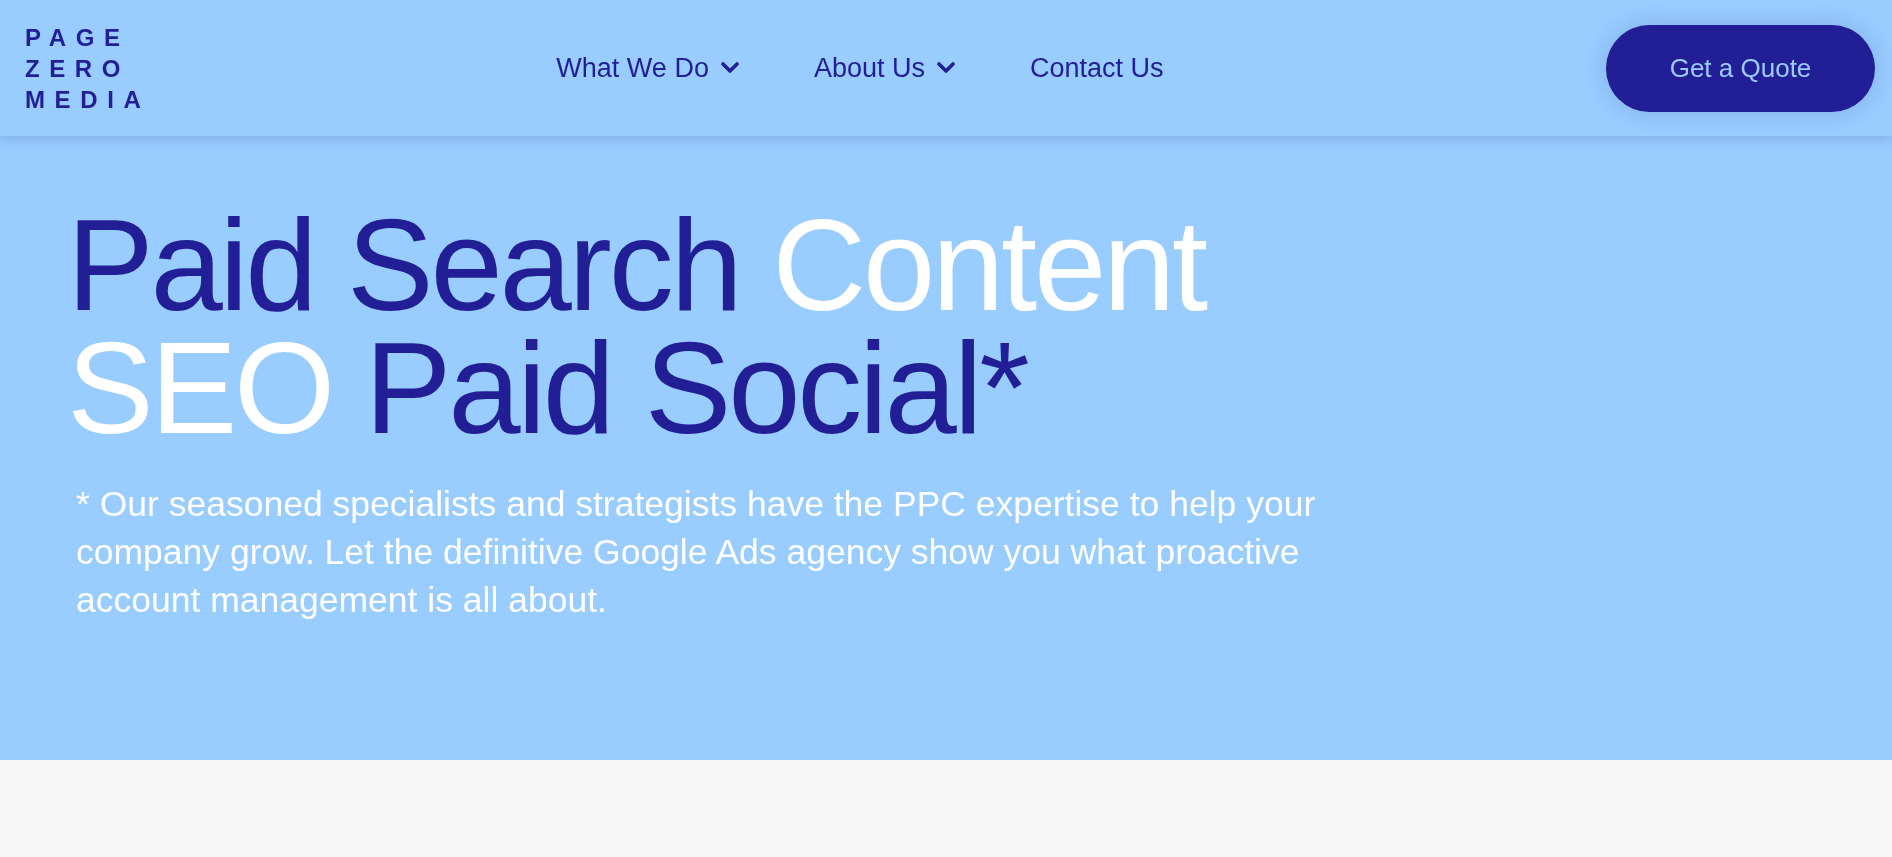  I want to click on get-quote-button: Get a Quote, so click(1740, 68).